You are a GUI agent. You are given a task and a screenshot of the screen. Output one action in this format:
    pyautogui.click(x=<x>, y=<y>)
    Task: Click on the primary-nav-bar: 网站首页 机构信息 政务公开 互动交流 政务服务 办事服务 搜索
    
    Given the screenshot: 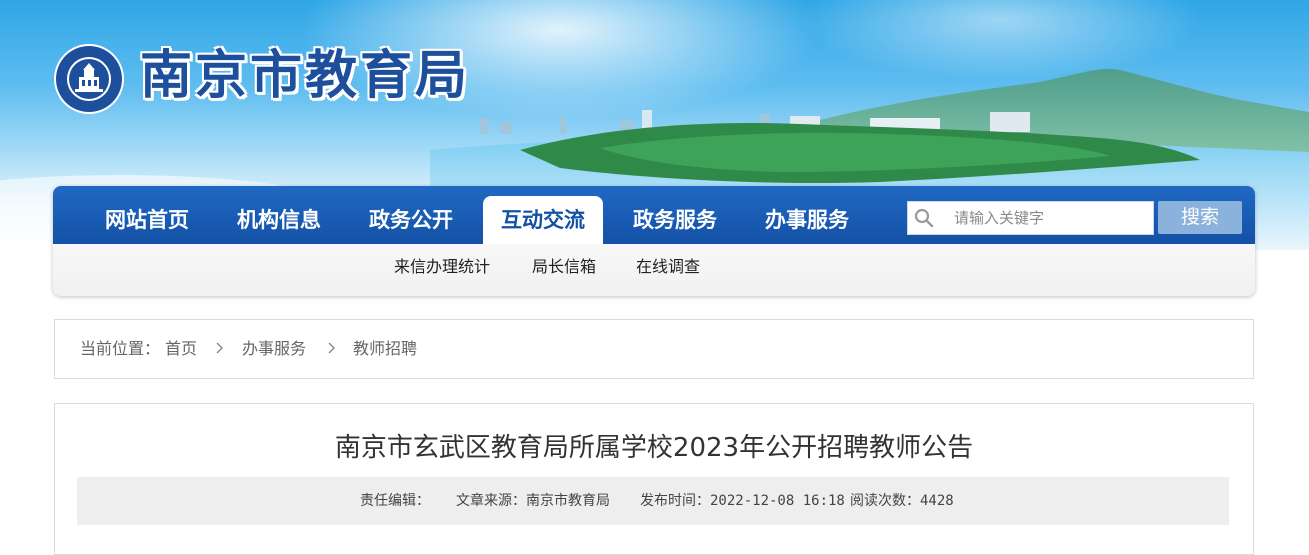 What is the action you would take?
    pyautogui.click(x=654, y=215)
    